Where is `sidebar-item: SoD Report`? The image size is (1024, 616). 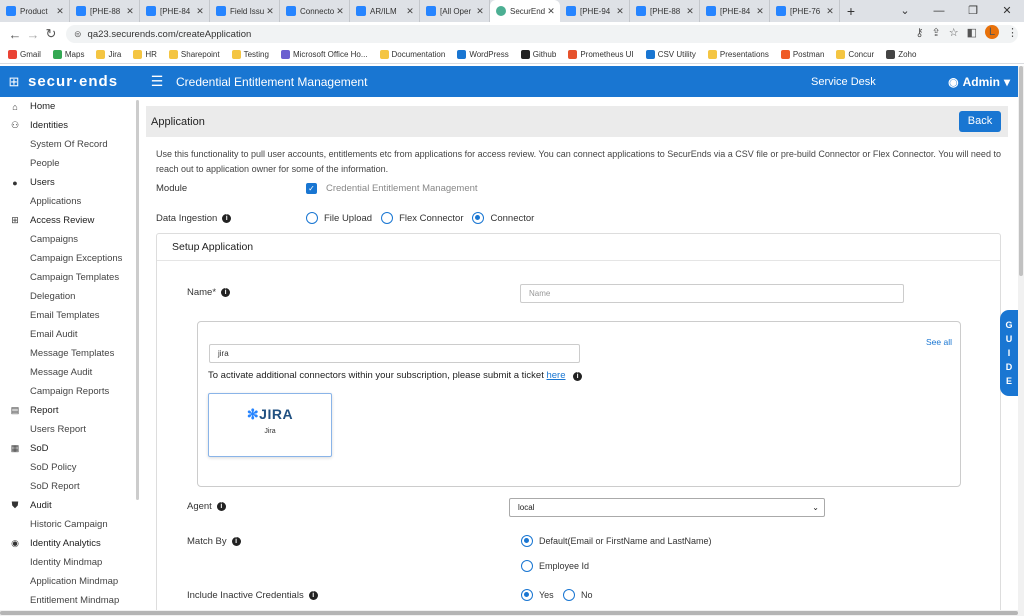 sidebar-item: SoD Report is located at coordinates (69, 486).